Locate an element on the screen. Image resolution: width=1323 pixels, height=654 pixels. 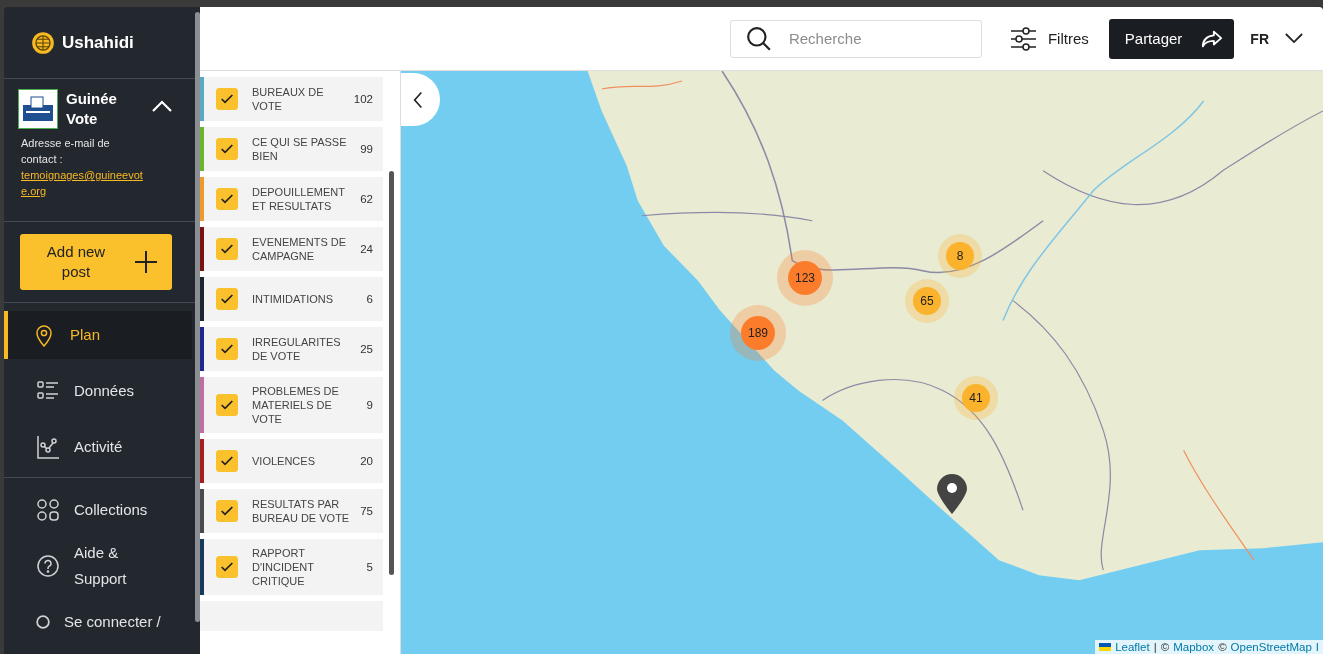
category-count: 102 is located at coordinates (363, 99).